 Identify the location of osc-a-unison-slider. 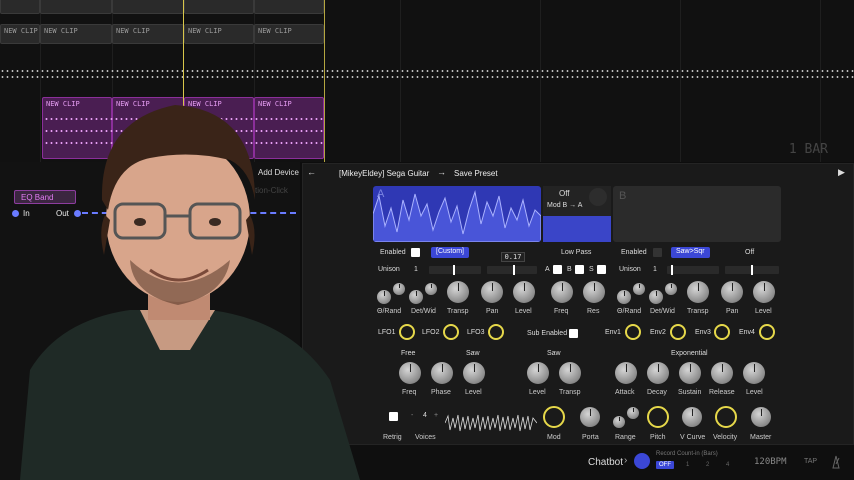
(455, 270).